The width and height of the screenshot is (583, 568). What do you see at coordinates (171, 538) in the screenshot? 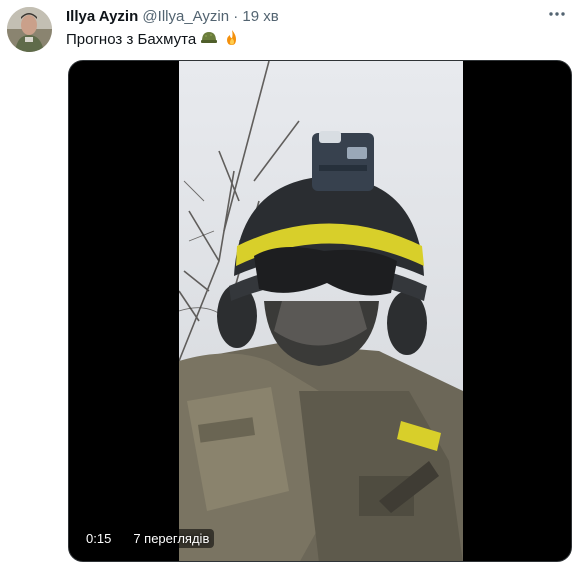
I see `video-views: 7 переглядів` at bounding box center [171, 538].